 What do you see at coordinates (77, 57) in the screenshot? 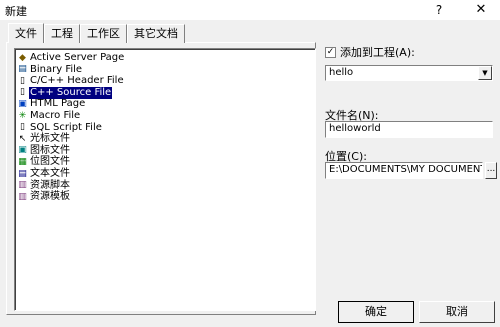
I see `list-item-label: Active Server Page` at bounding box center [77, 57].